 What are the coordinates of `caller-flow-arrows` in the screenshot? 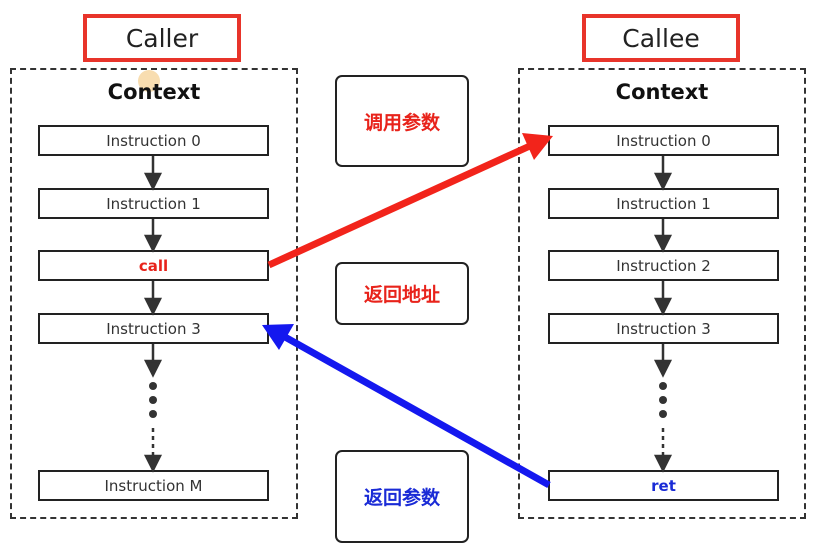 It's located at (153, 314).